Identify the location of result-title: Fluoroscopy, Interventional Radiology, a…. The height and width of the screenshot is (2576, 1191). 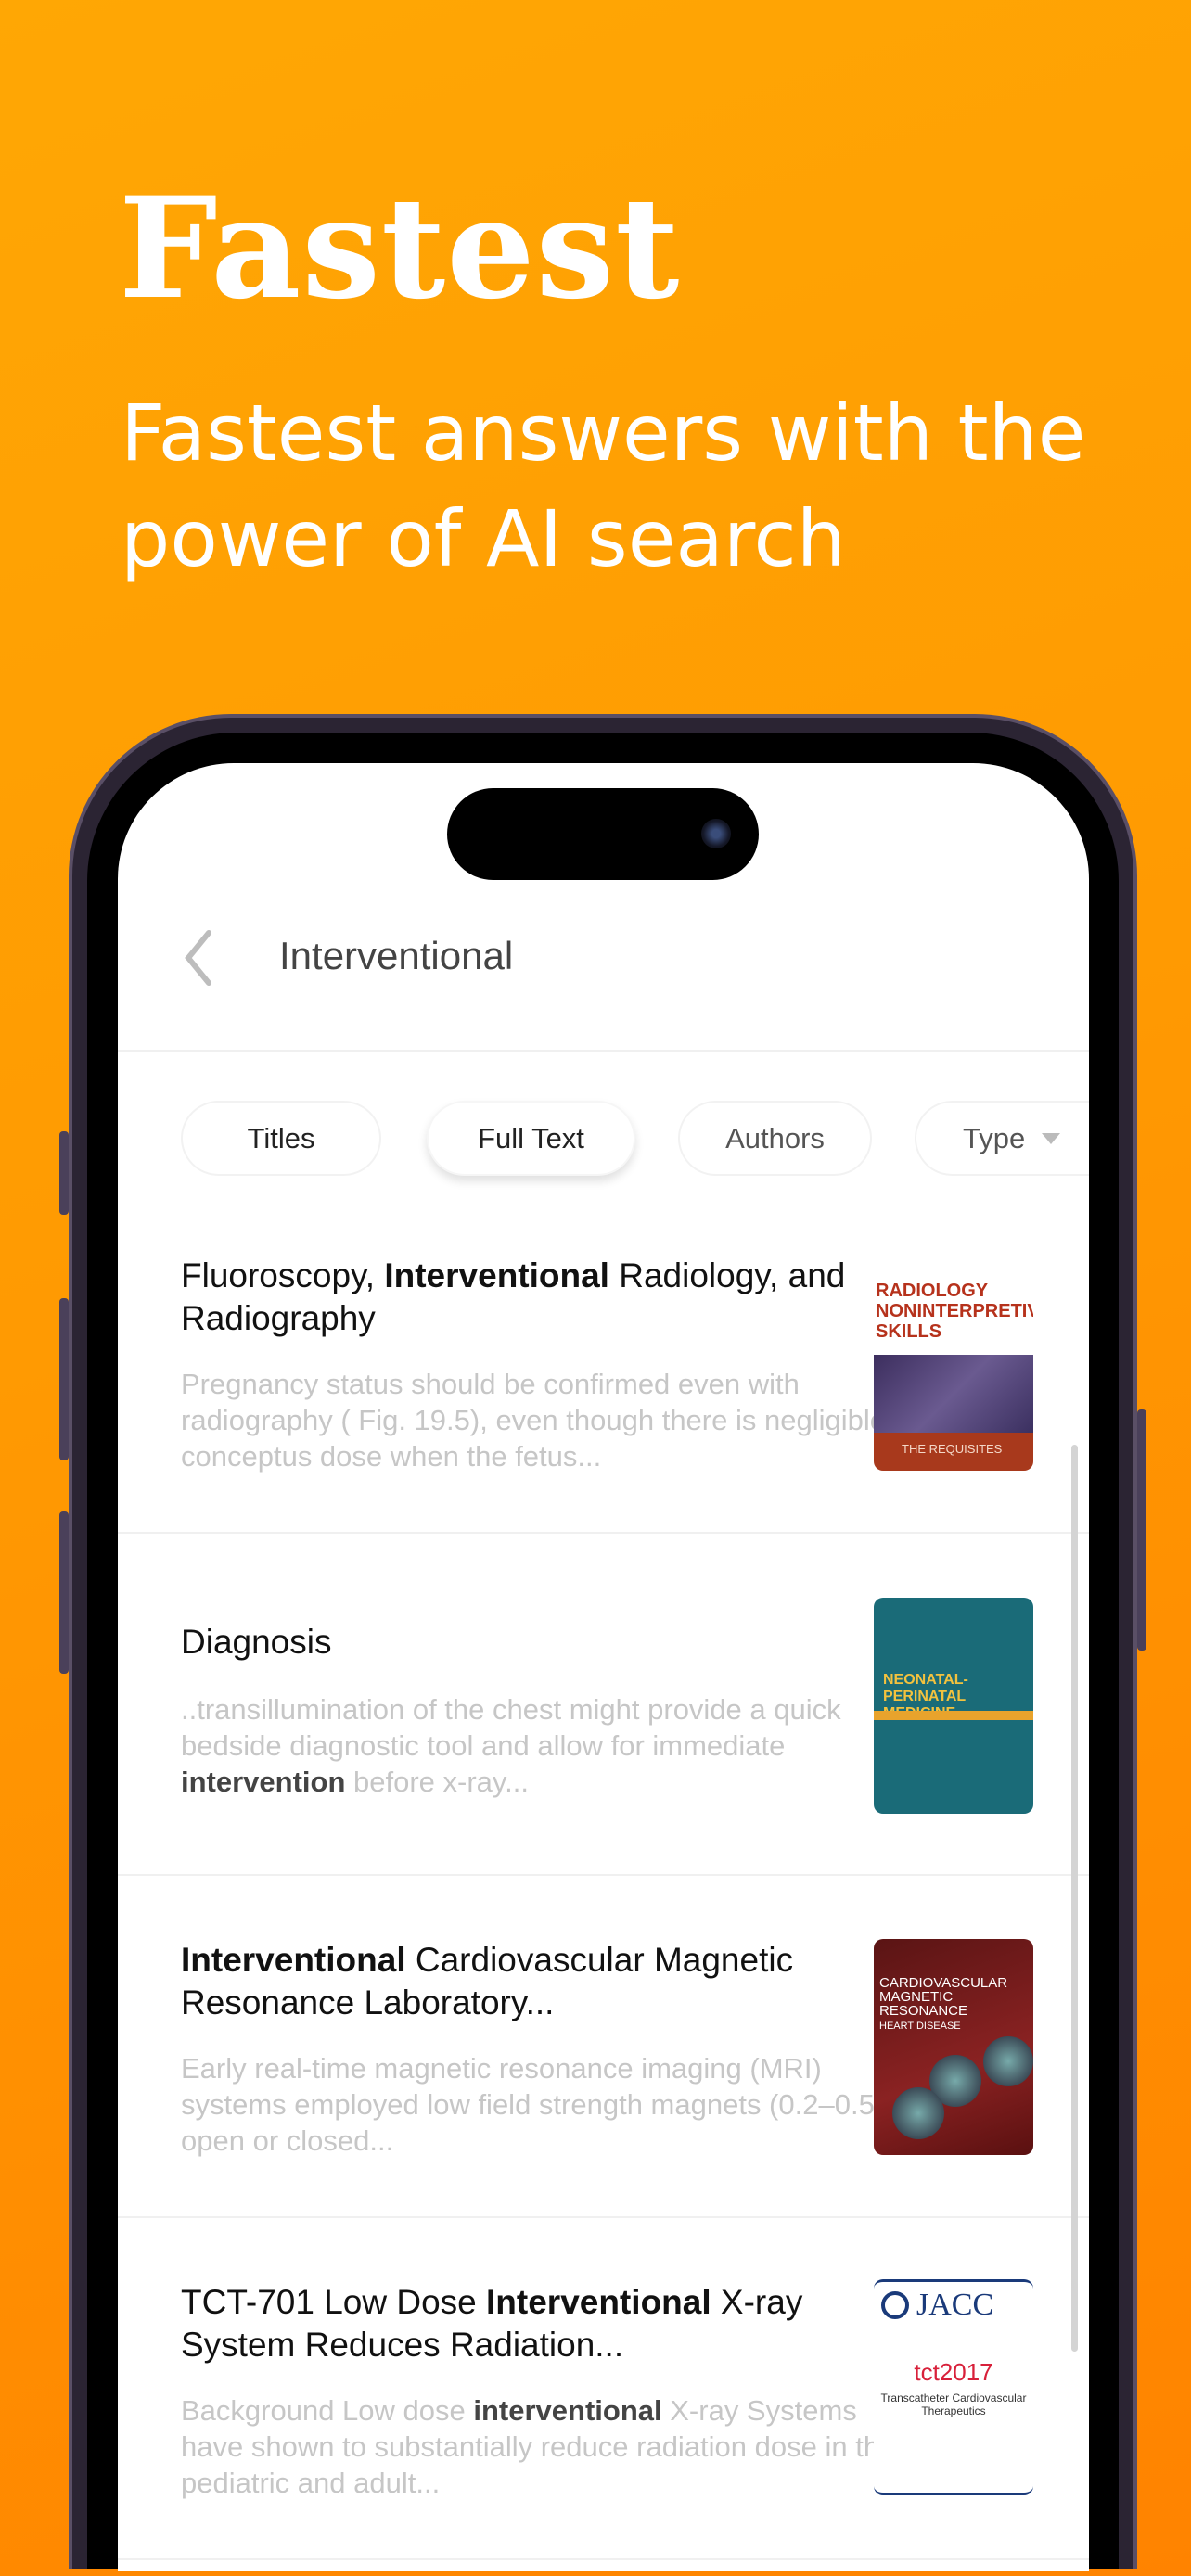
(513, 1297).